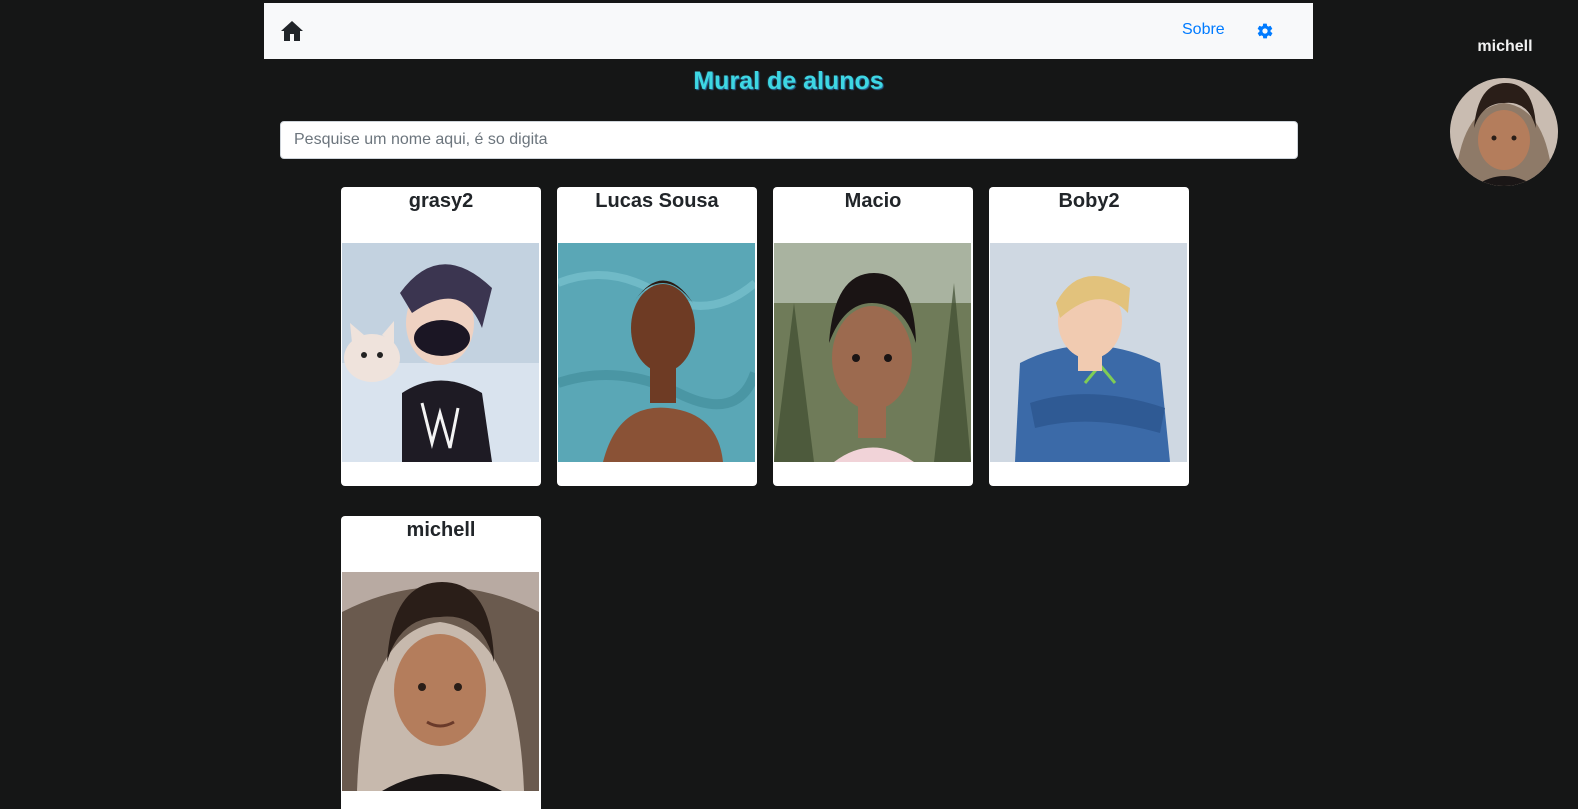 This screenshot has height=809, width=1578. Describe the element at coordinates (657, 201) in the screenshot. I see `student-name: Lucas Sousa` at that location.